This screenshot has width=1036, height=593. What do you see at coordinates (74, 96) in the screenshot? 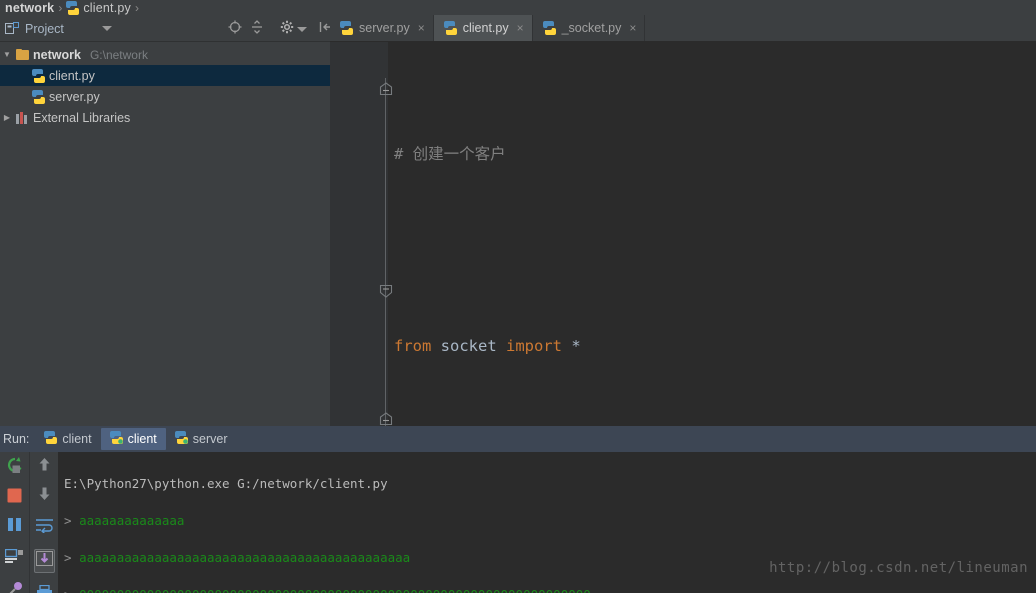
I see `tree-node-label: server.py` at bounding box center [74, 96].